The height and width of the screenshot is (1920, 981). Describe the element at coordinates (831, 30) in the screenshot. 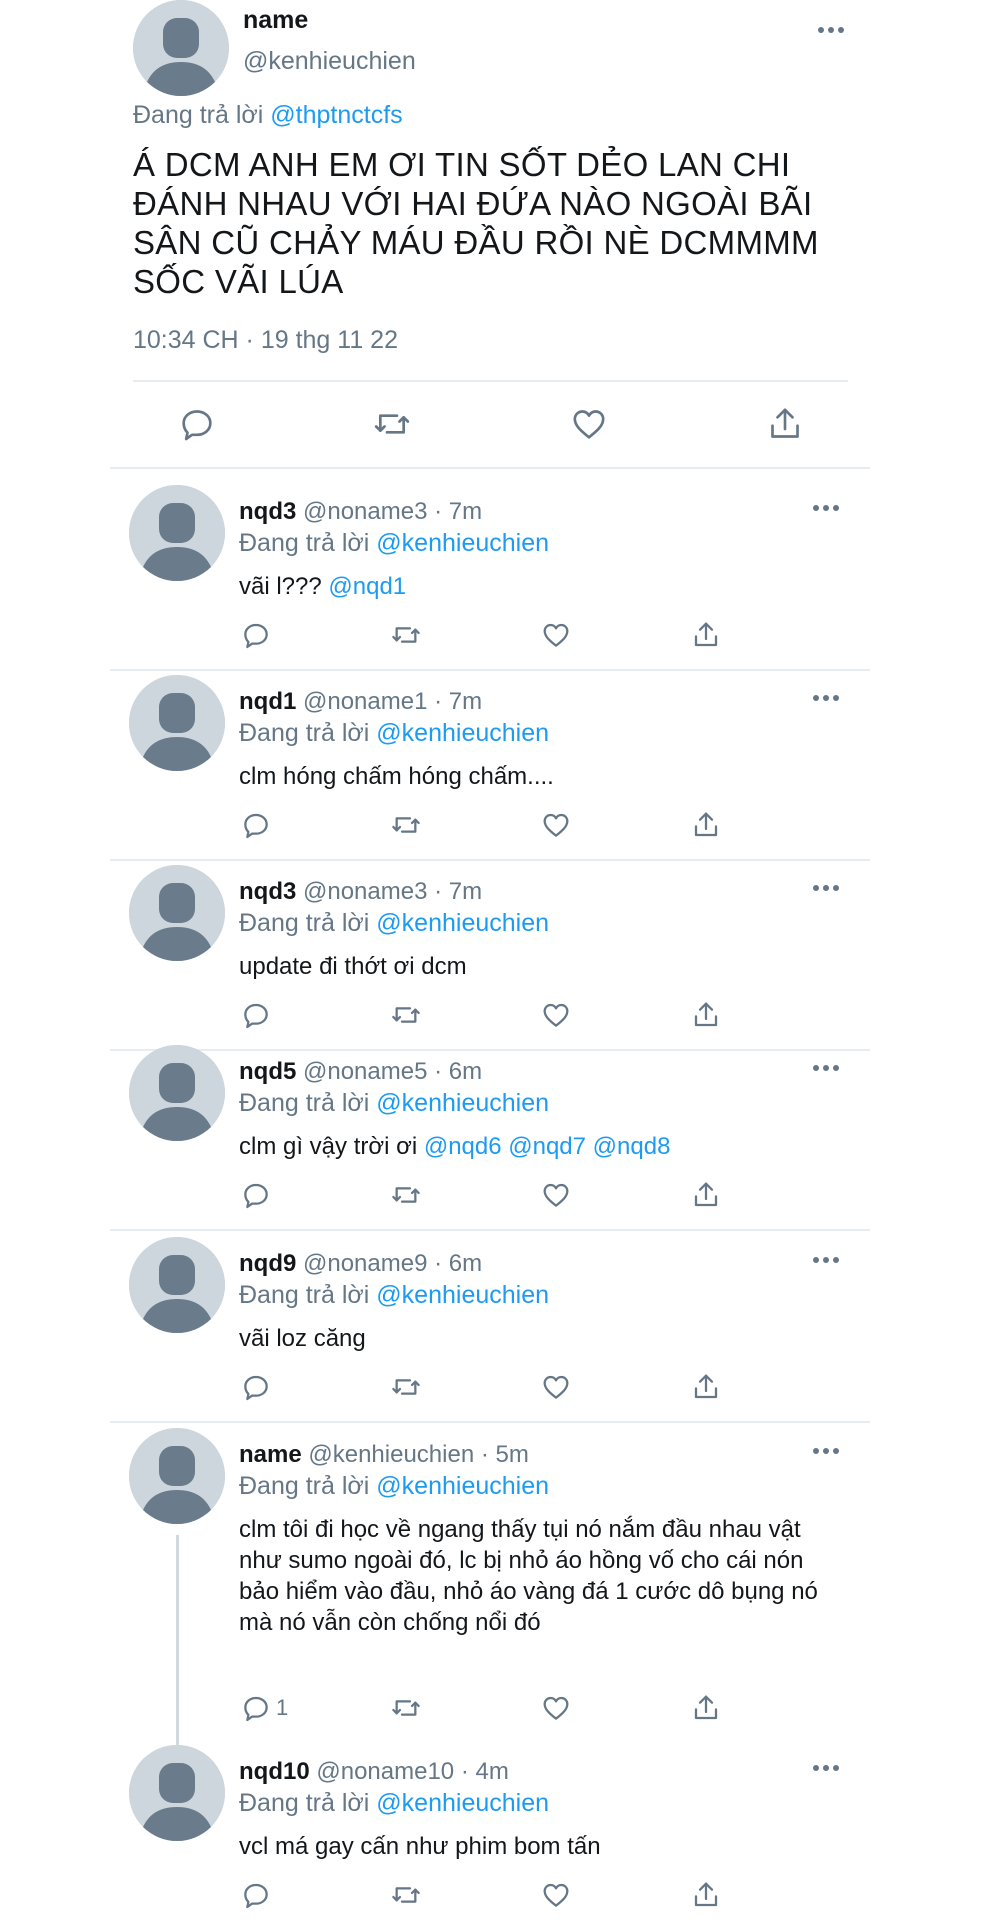

I see `main-more-icon` at that location.